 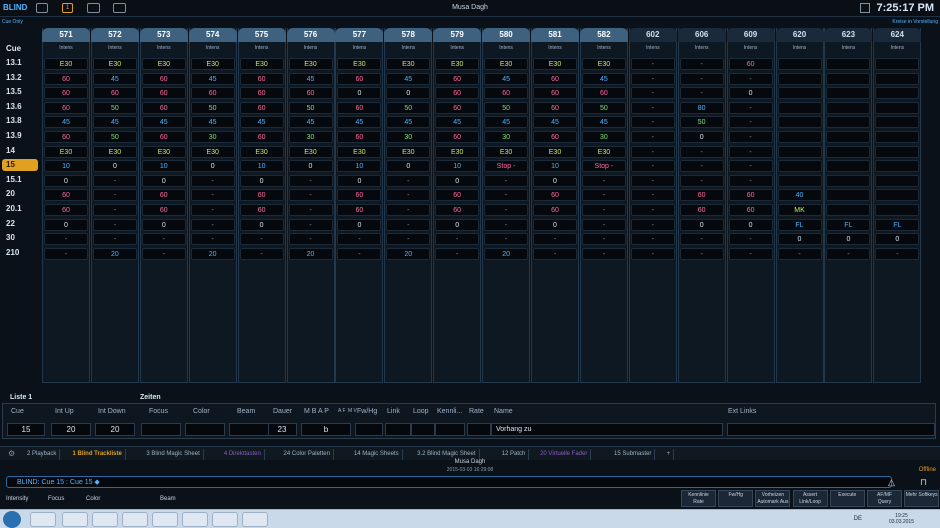 What do you see at coordinates (310, 253) in the screenshot?
I see `level-cell: 20` at bounding box center [310, 253].